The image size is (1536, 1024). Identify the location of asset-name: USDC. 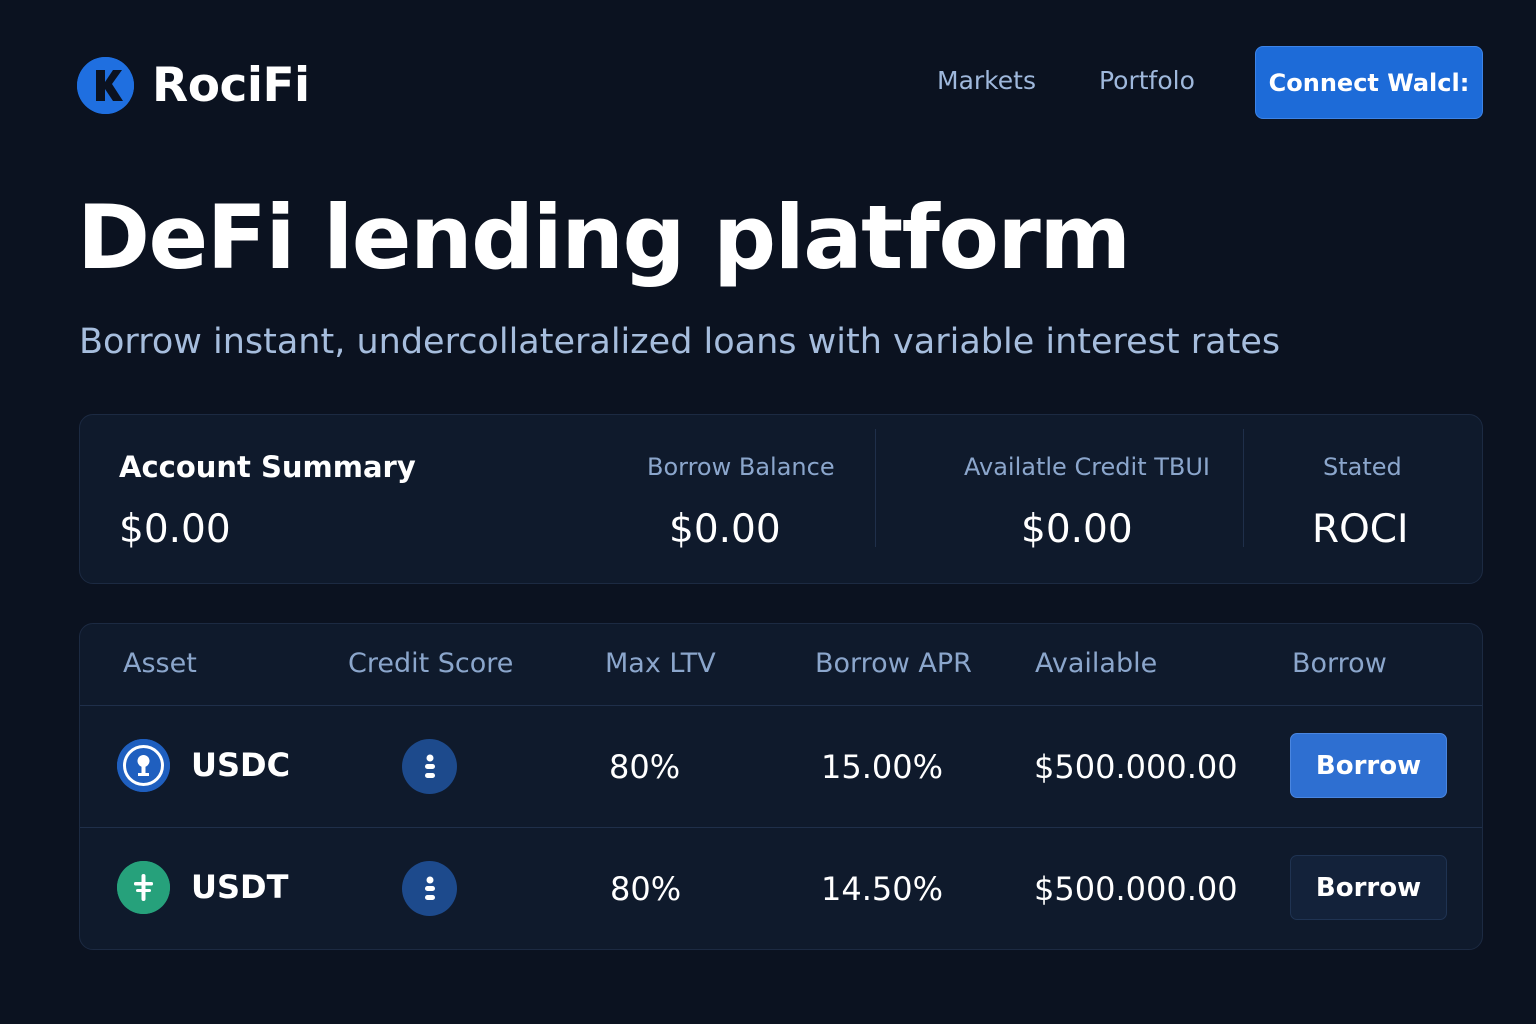
(241, 765).